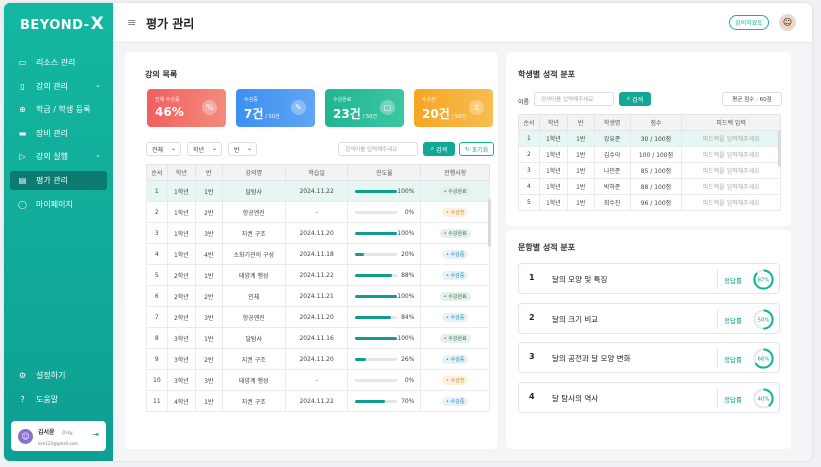 The image size is (821, 467). I want to click on cell-status: • 수강중, so click(455, 359).